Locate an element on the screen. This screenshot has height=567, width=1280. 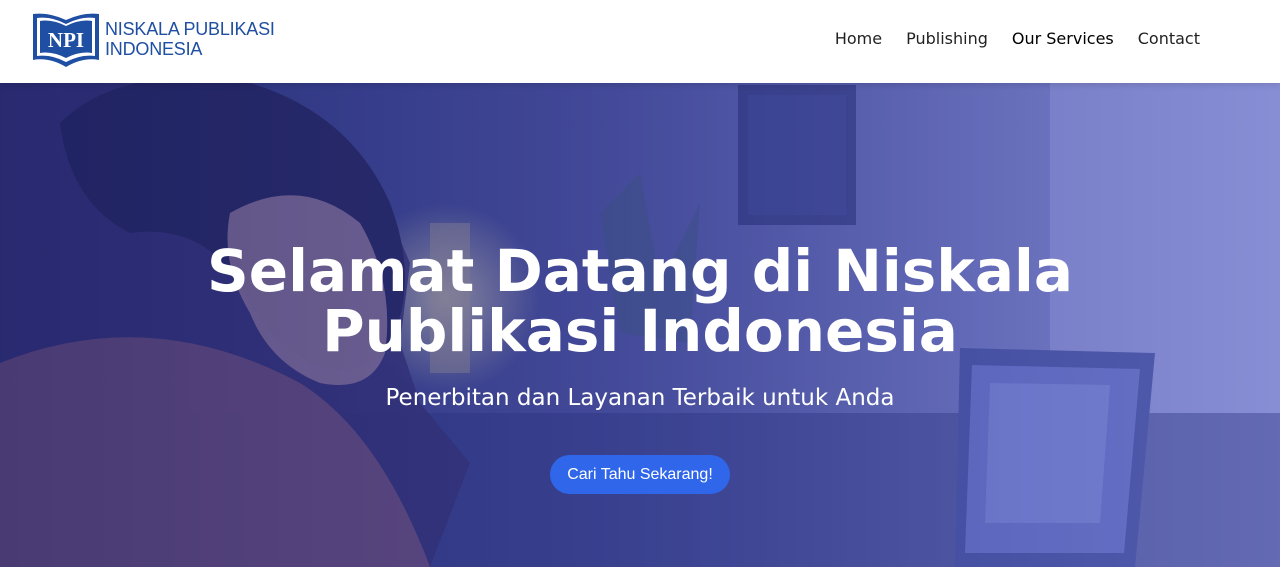
open-book-logo-icon: NPI is located at coordinates (66, 40).